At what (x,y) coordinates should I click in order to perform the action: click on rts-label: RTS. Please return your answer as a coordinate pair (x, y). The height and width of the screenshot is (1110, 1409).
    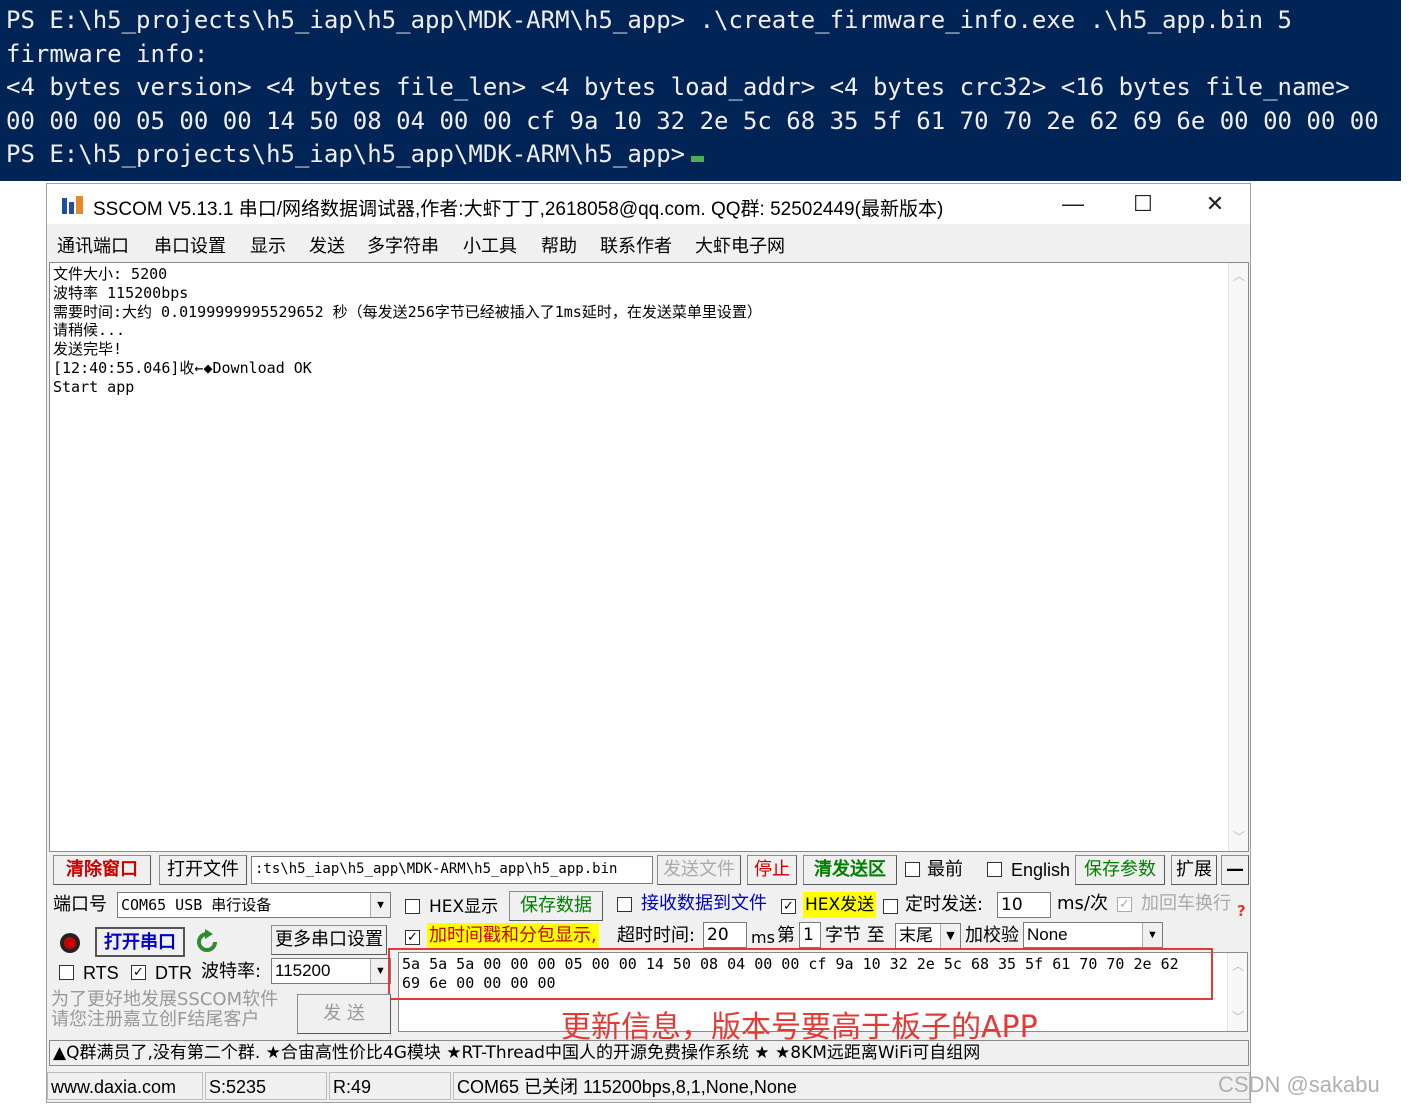
    Looking at the image, I should click on (101, 973).